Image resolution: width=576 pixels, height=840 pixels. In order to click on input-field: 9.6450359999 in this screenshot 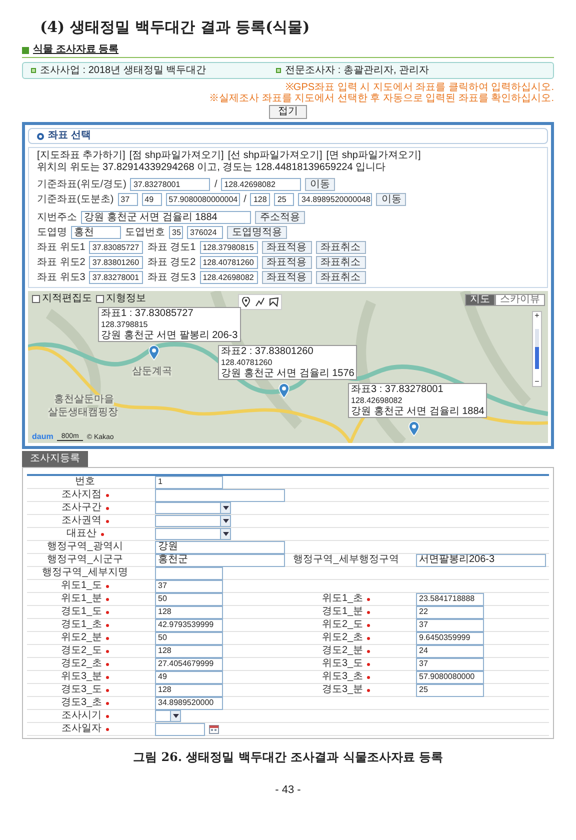, I will do `click(450, 638)`.